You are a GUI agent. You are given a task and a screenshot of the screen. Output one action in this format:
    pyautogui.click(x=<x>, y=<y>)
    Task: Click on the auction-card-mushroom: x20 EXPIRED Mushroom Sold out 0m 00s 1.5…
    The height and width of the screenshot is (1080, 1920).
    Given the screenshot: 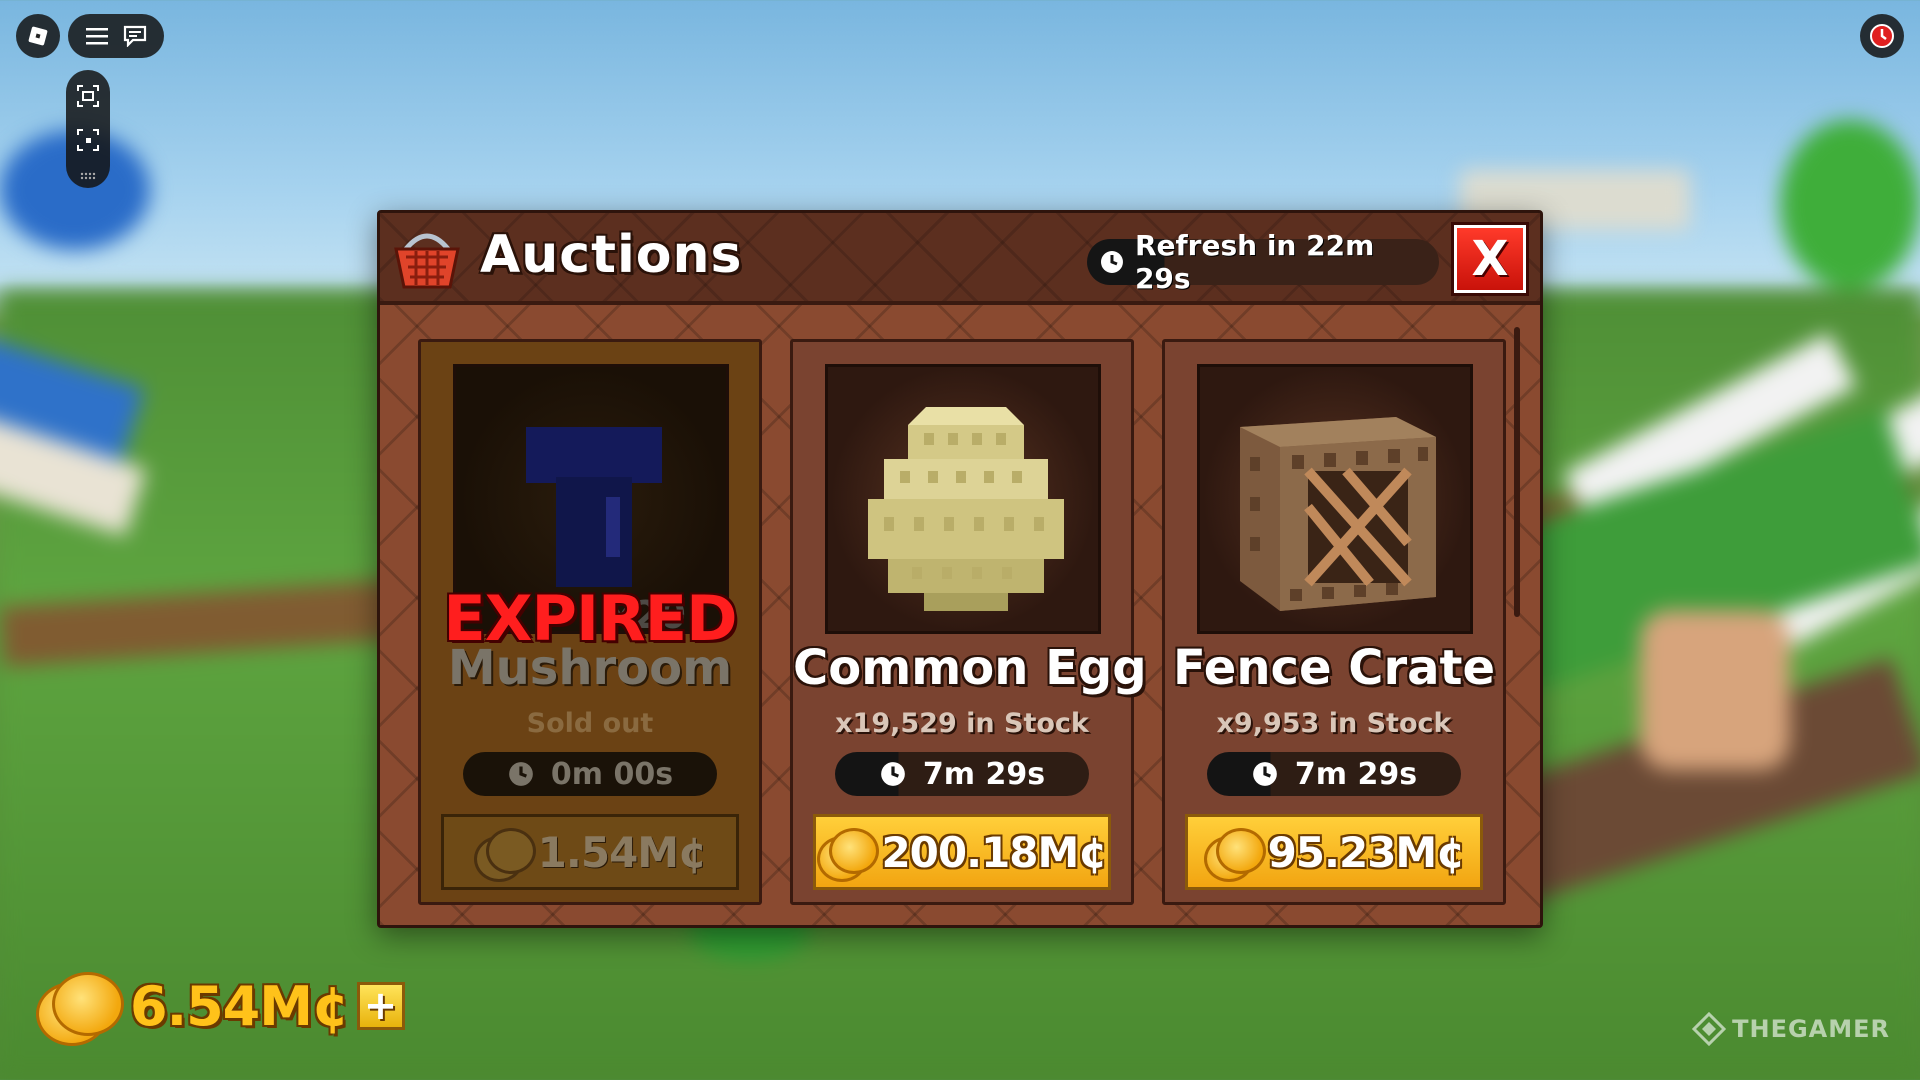 What is the action you would take?
    pyautogui.click(x=590, y=622)
    